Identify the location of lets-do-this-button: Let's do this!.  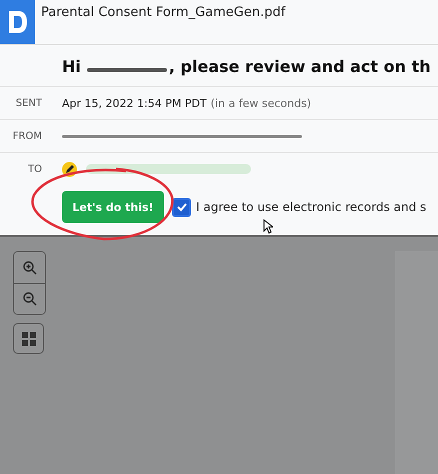
(113, 207).